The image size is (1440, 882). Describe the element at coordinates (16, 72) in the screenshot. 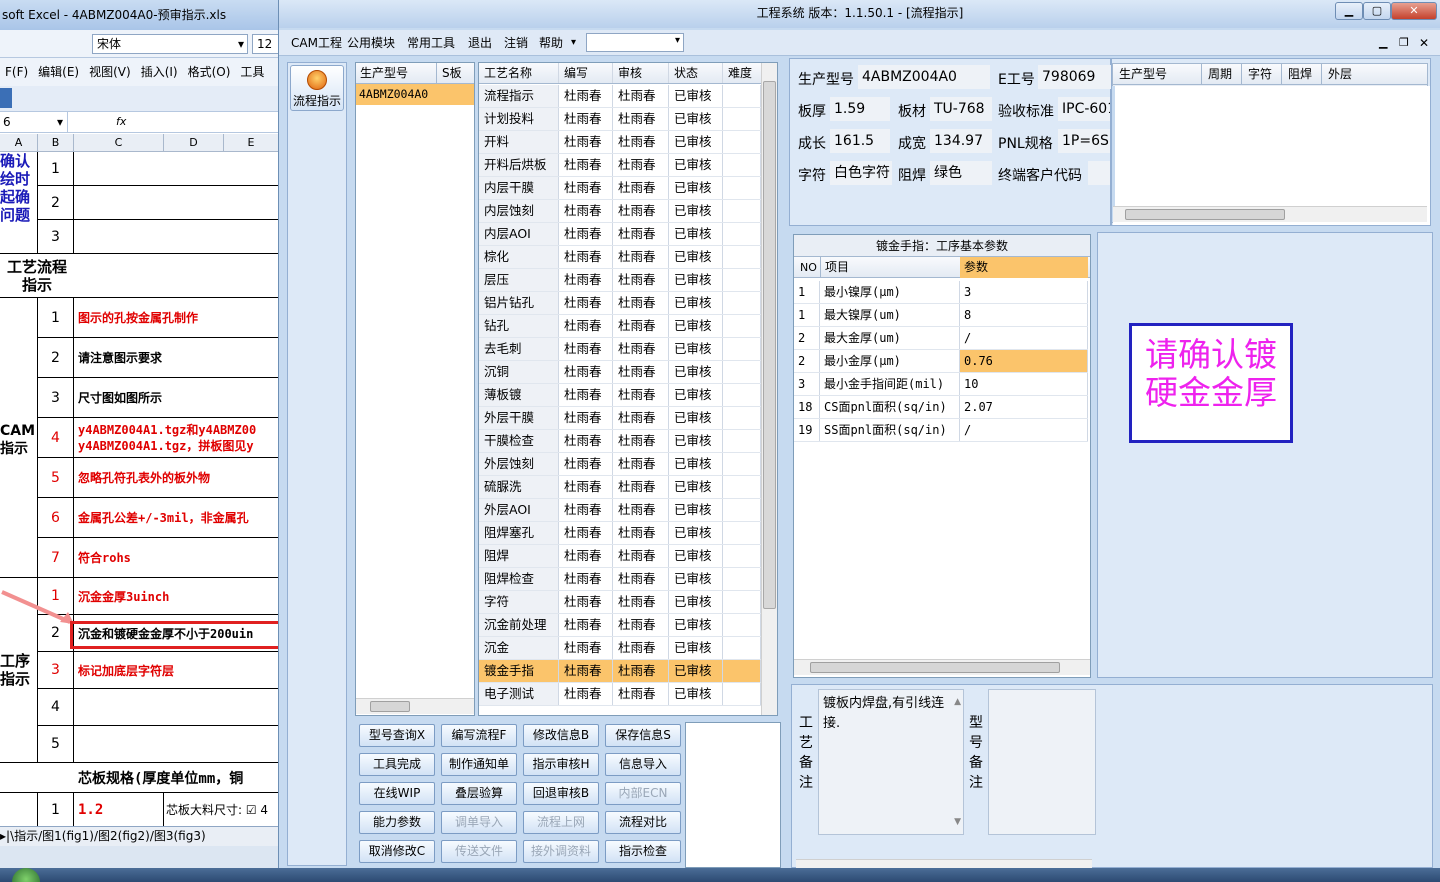

I see `excel-menu-file: F(F)` at that location.